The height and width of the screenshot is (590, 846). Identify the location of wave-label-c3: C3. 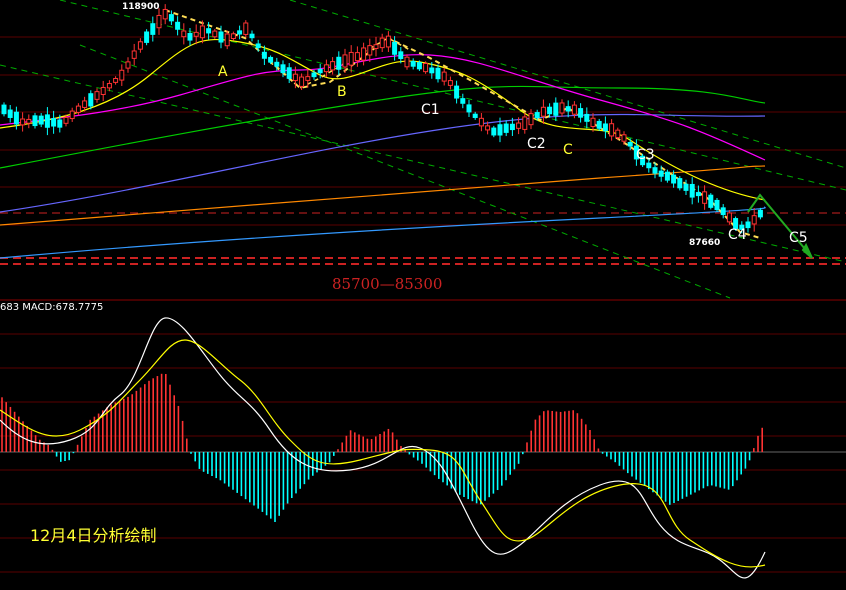
(645, 155).